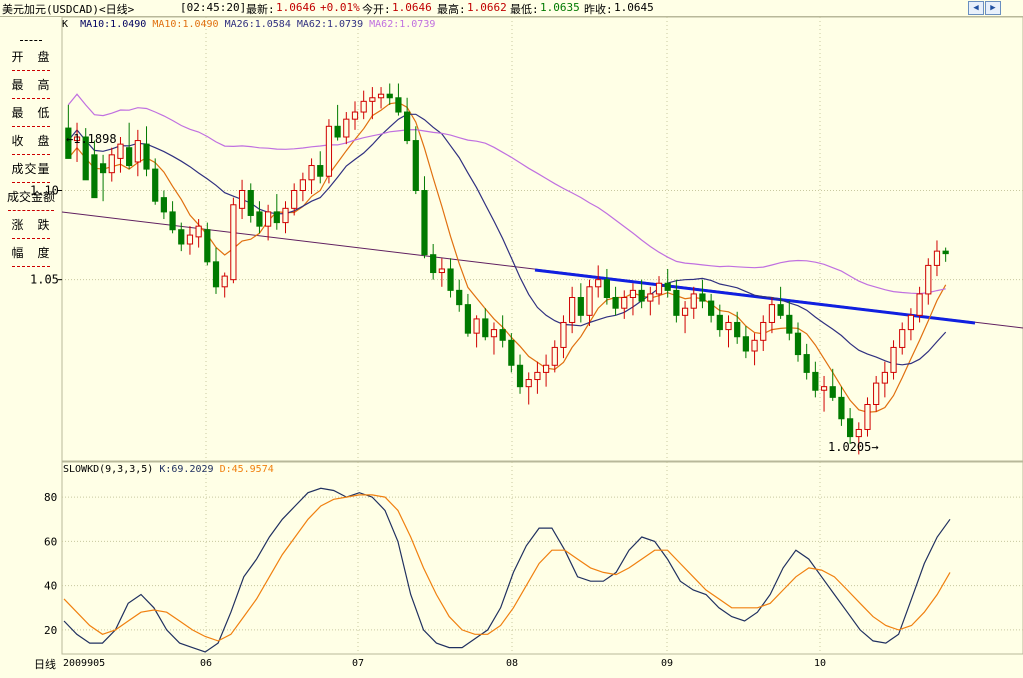 The image size is (1023, 678). I want to click on kd-tick-label: 60, so click(50, 541).